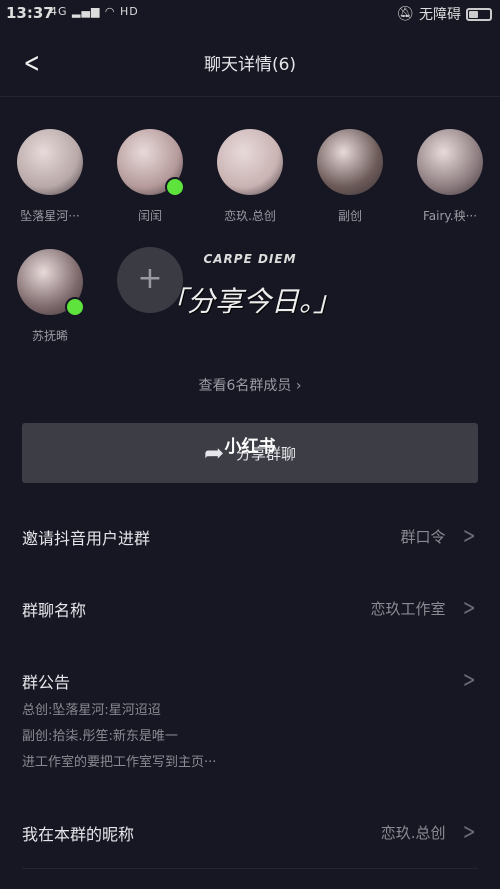  I want to click on status-bar: 13:37 4G ▂▄▆ ◠ HD 🔕︎ 无障碍, so click(250, 13).